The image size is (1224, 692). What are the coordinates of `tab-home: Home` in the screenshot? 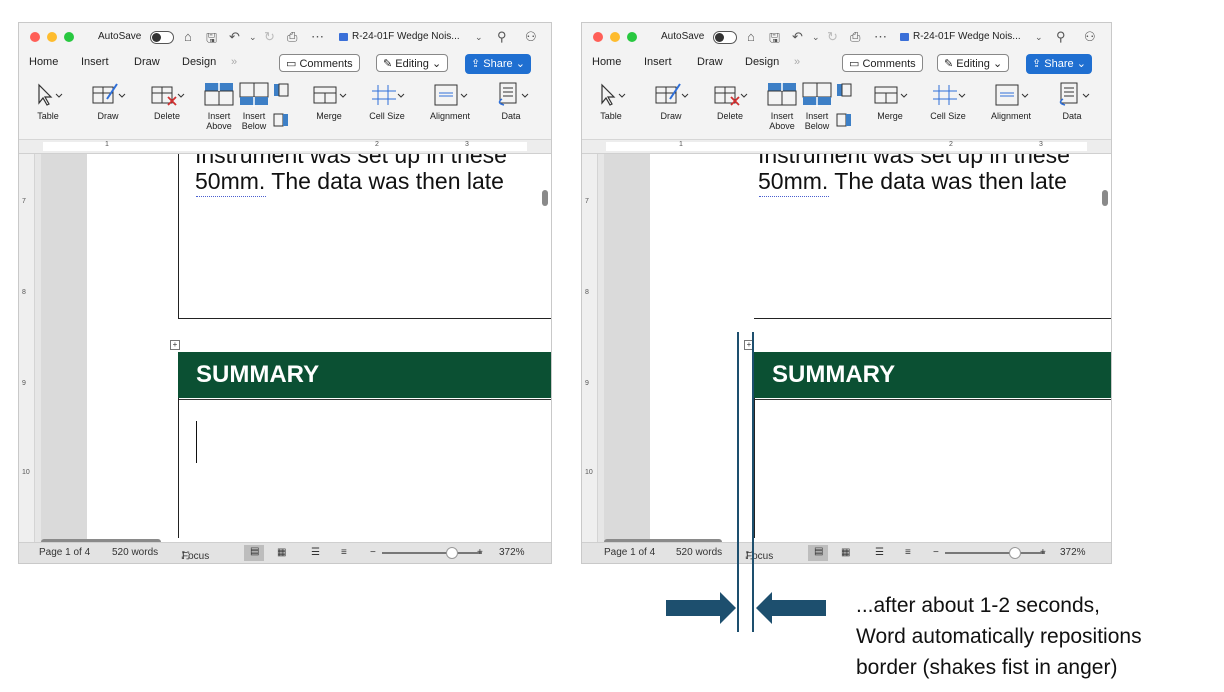 It's located at (43, 62).